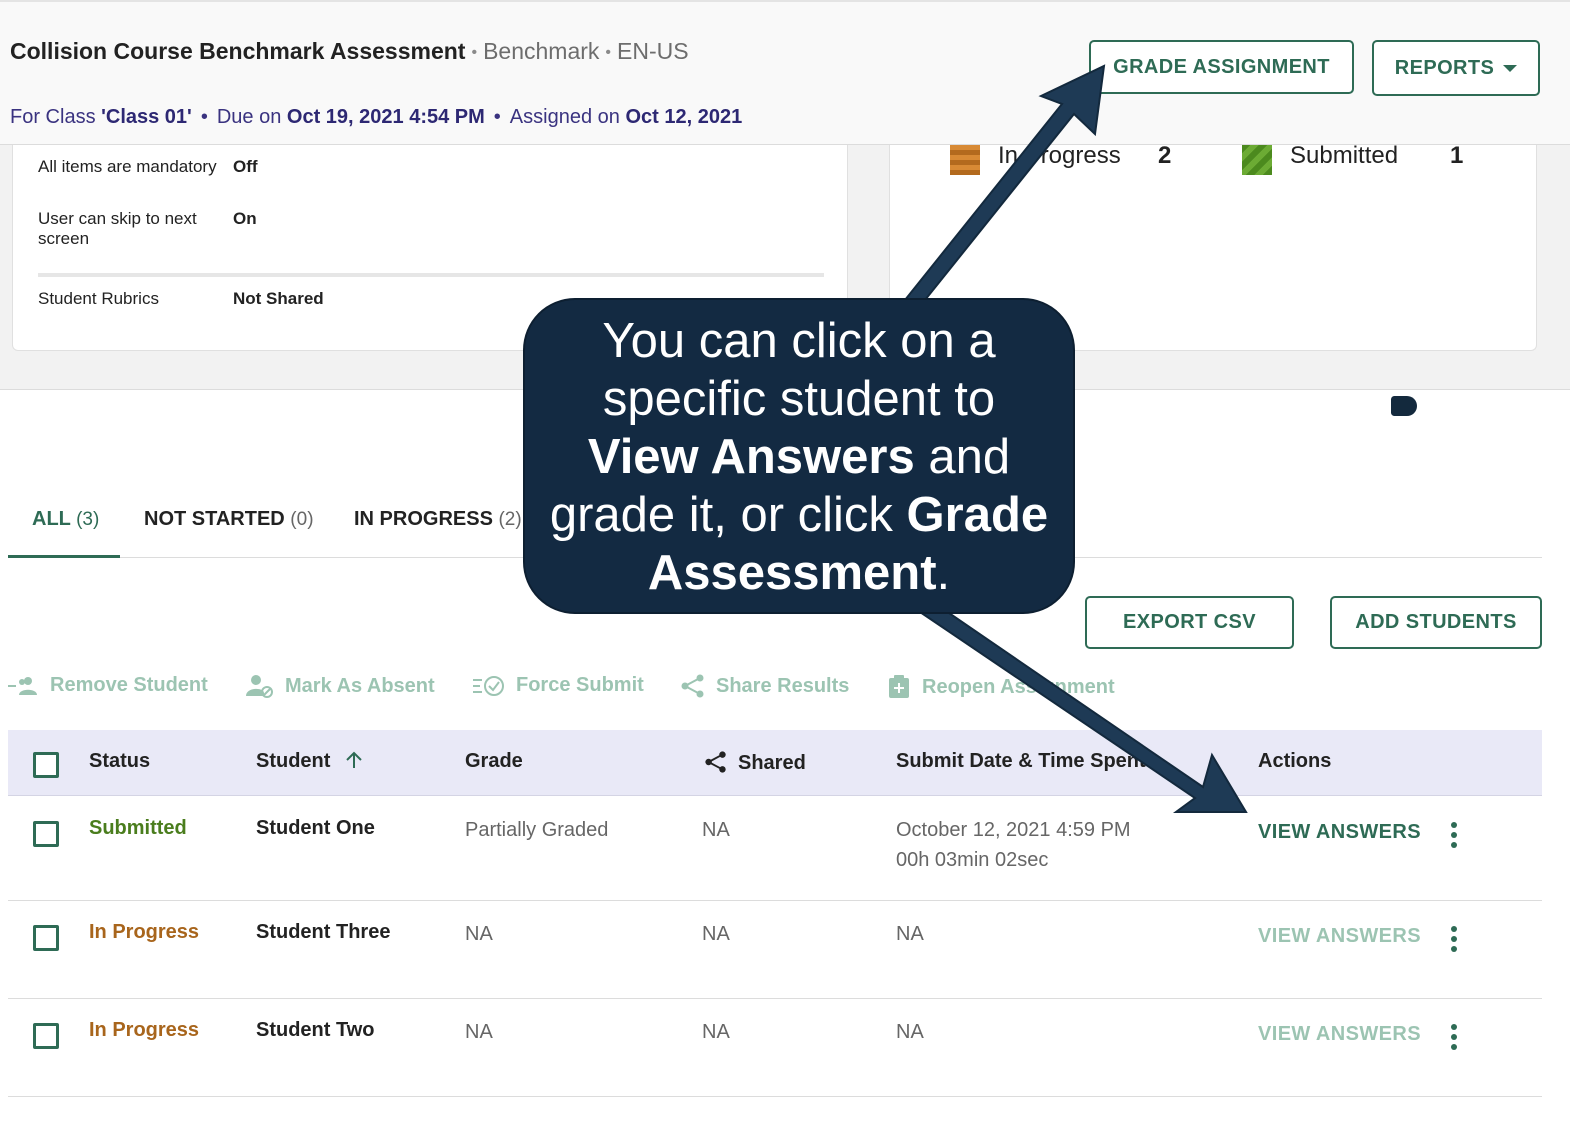  I want to click on callout-line: View Answers and, so click(799, 457).